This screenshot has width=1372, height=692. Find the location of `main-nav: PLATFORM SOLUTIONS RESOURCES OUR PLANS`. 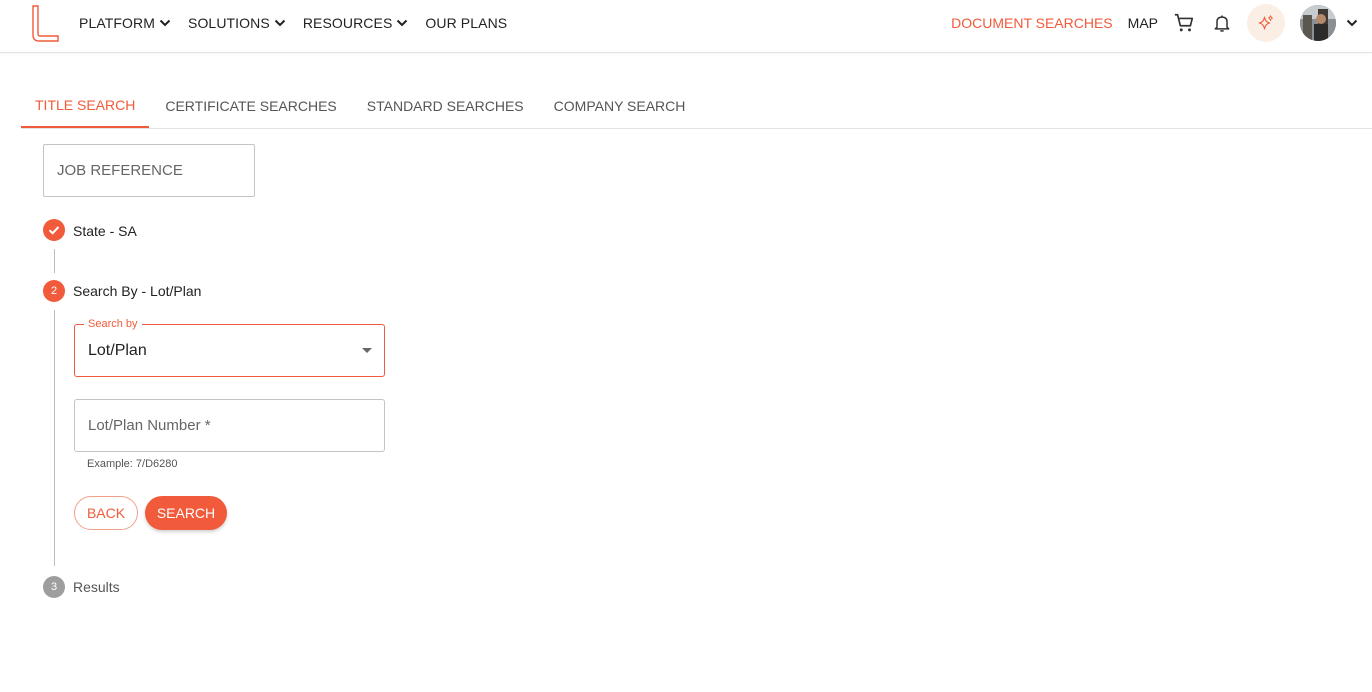

main-nav: PLATFORM SOLUTIONS RESOURCES OUR PLANS is located at coordinates (301, 23).